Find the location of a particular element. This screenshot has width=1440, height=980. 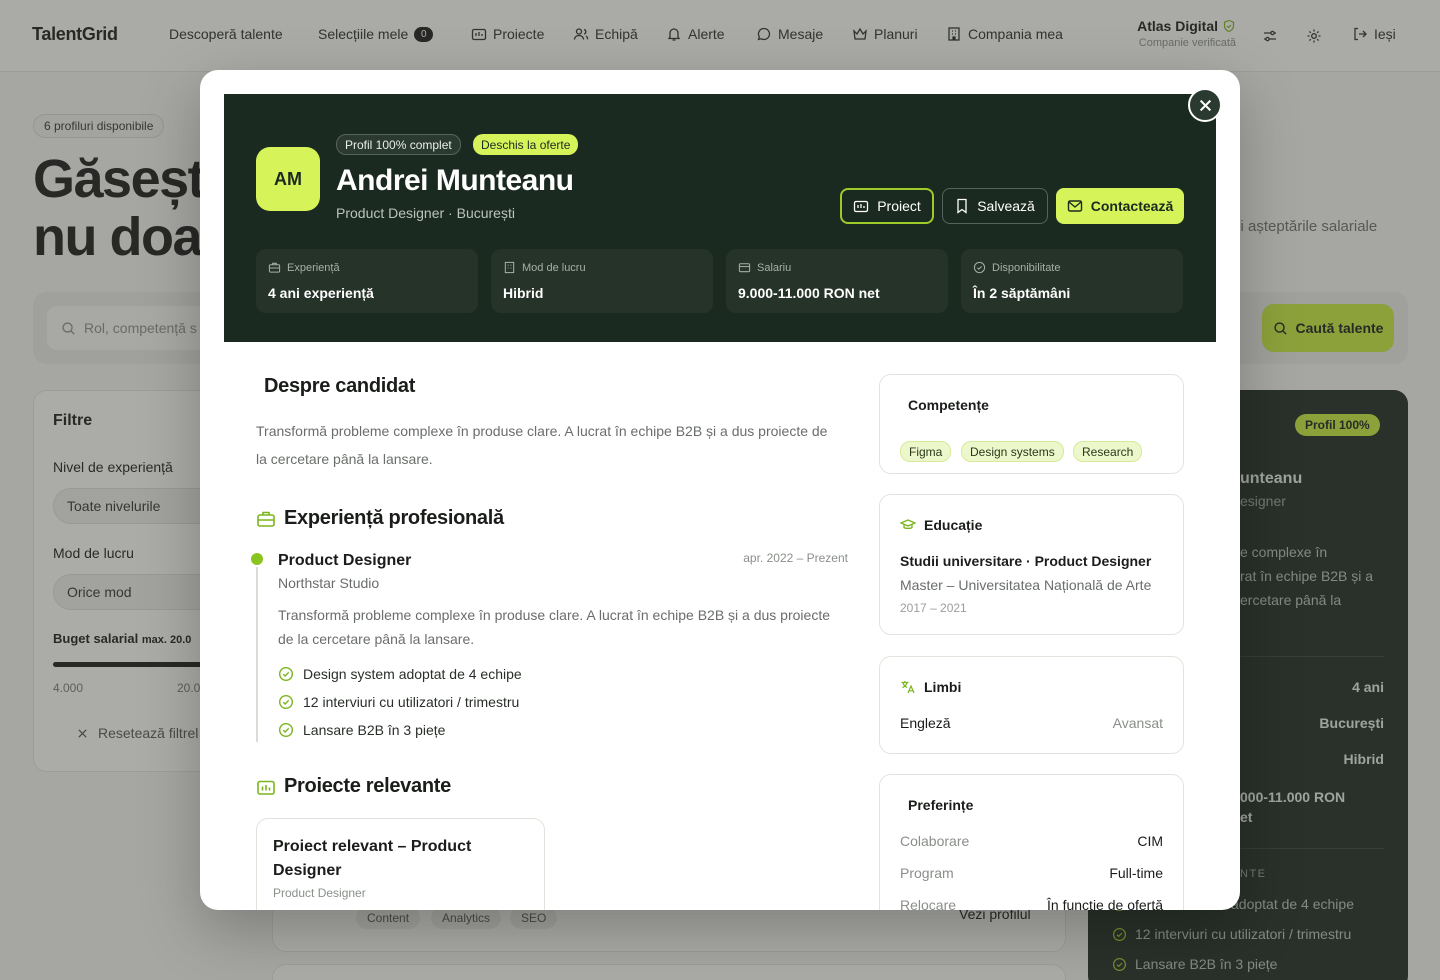

stat-salary: Salariu 9.000-11.000 RON net is located at coordinates (837, 281).